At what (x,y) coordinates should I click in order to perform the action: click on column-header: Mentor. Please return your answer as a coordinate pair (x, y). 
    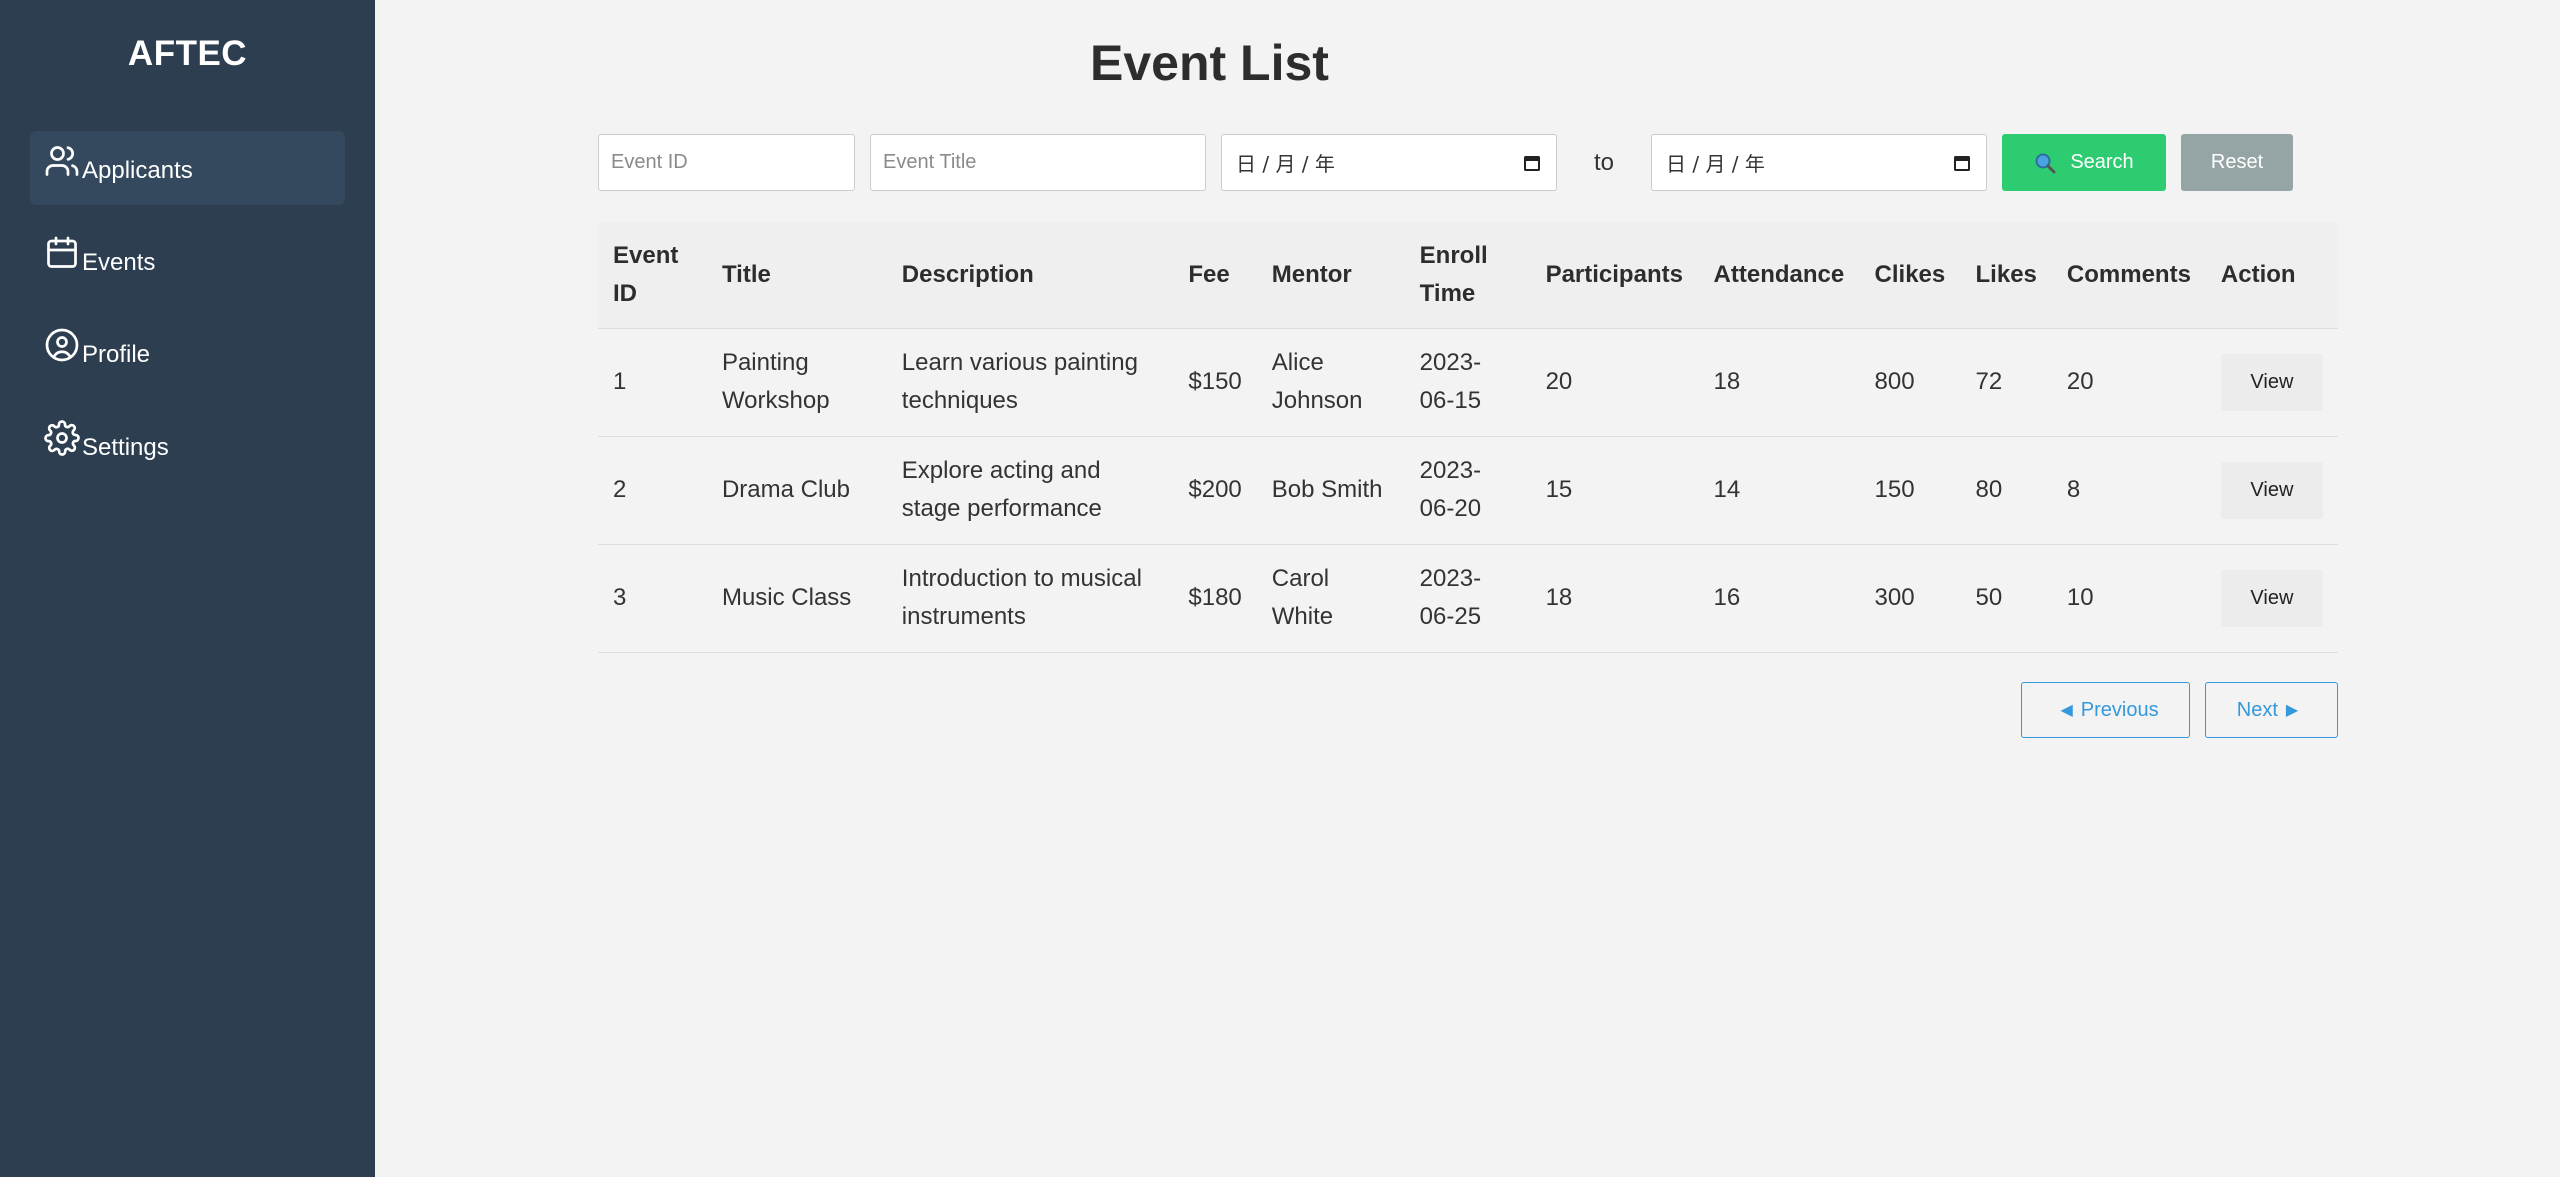
    Looking at the image, I should click on (1311, 274).